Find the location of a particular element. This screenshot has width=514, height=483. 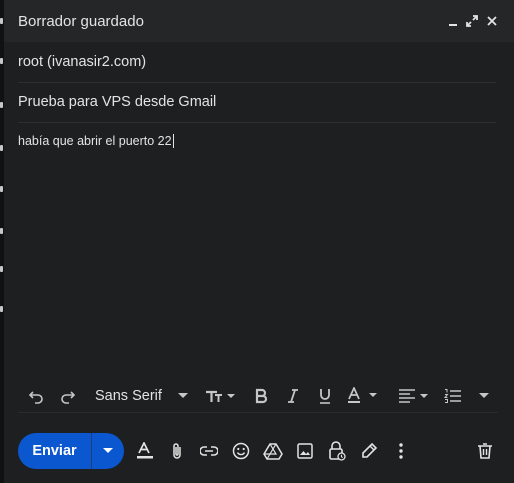

draft-status-title: Borrador guardado is located at coordinates (81, 21).